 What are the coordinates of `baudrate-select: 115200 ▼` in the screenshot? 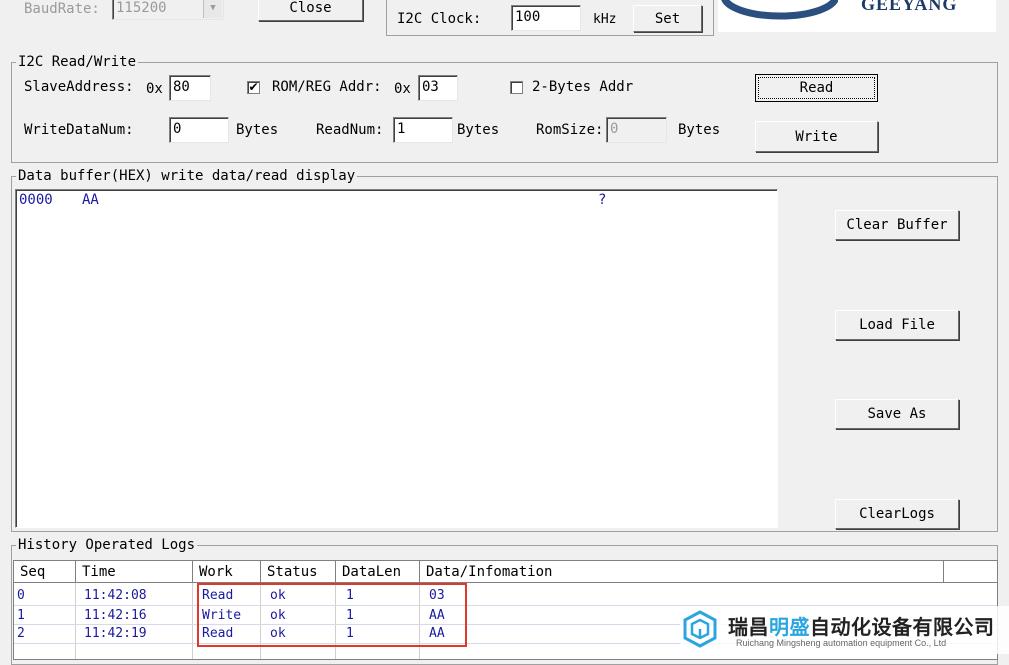 It's located at (168, 10).